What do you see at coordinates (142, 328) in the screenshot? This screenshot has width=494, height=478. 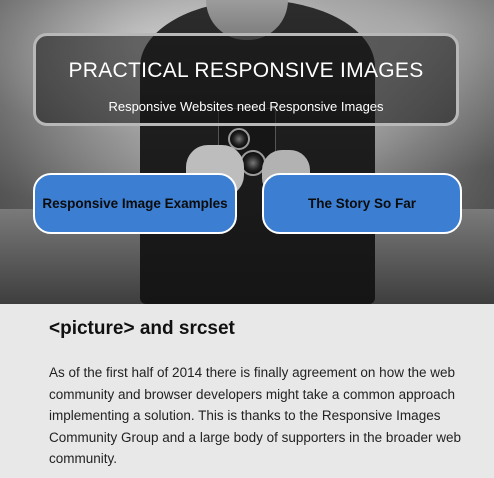 I see `article-heading: <picture> and srcset` at bounding box center [142, 328].